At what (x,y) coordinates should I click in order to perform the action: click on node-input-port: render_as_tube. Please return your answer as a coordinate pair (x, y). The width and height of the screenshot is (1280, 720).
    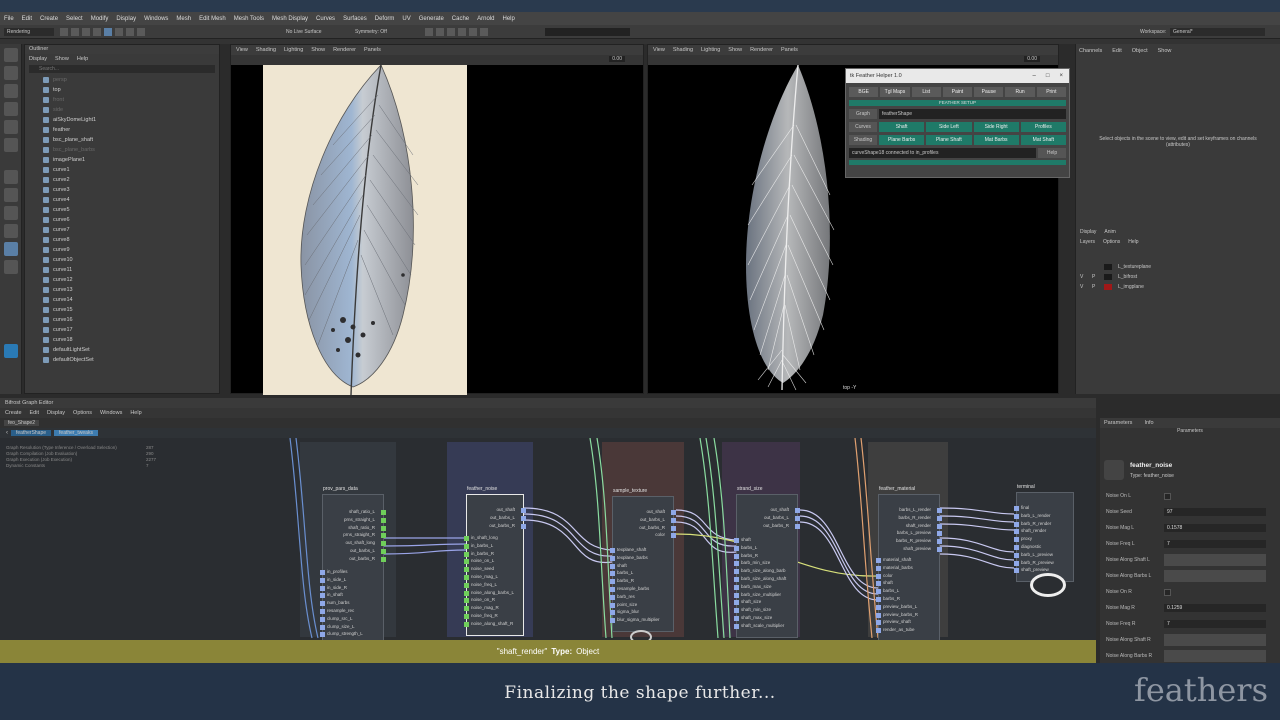
    Looking at the image, I should click on (899, 629).